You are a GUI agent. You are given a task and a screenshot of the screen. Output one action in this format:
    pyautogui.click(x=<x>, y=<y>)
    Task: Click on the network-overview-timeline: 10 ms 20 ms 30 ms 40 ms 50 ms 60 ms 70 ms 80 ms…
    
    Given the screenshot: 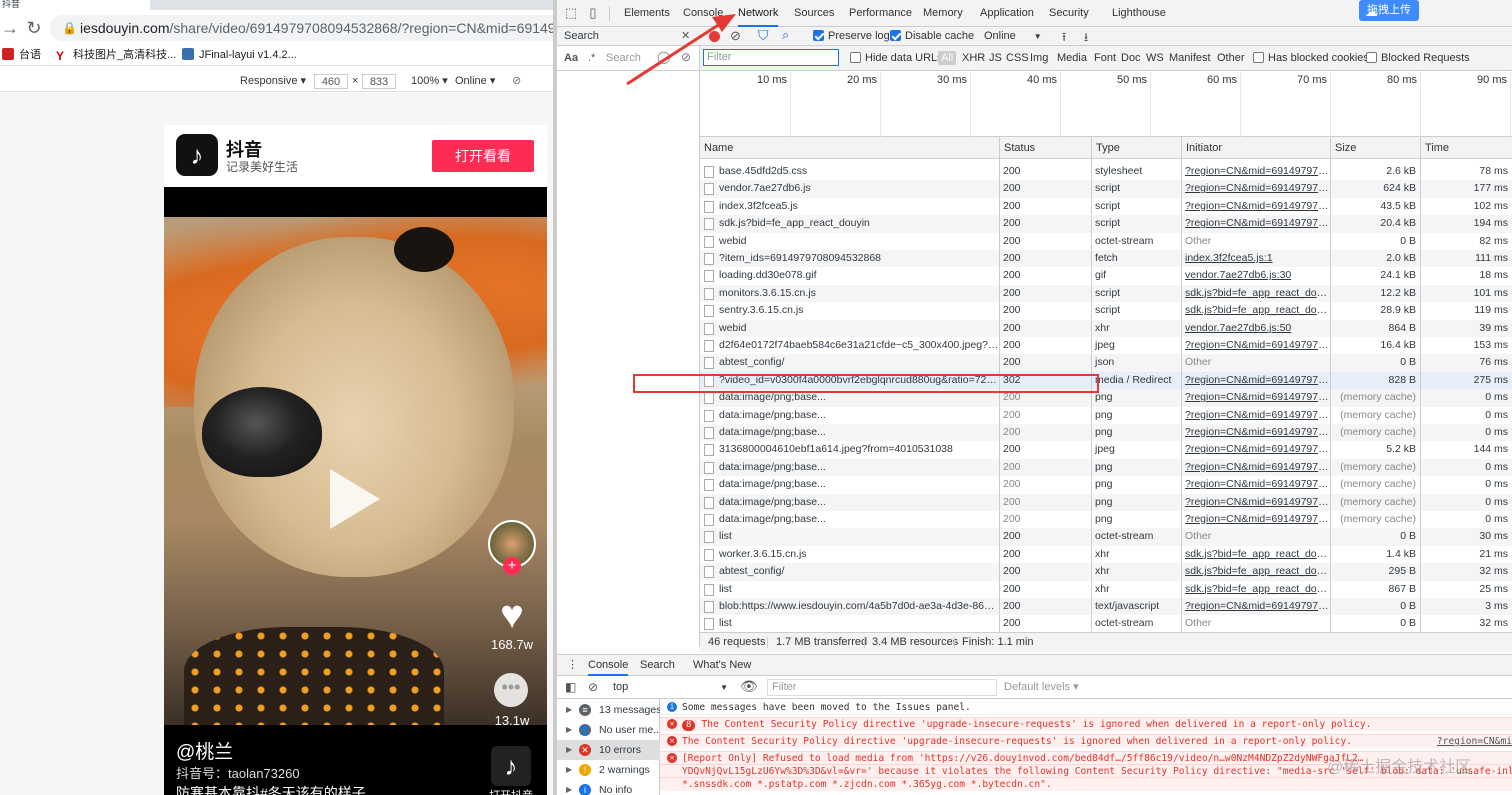 What is the action you would take?
    pyautogui.click(x=1106, y=104)
    